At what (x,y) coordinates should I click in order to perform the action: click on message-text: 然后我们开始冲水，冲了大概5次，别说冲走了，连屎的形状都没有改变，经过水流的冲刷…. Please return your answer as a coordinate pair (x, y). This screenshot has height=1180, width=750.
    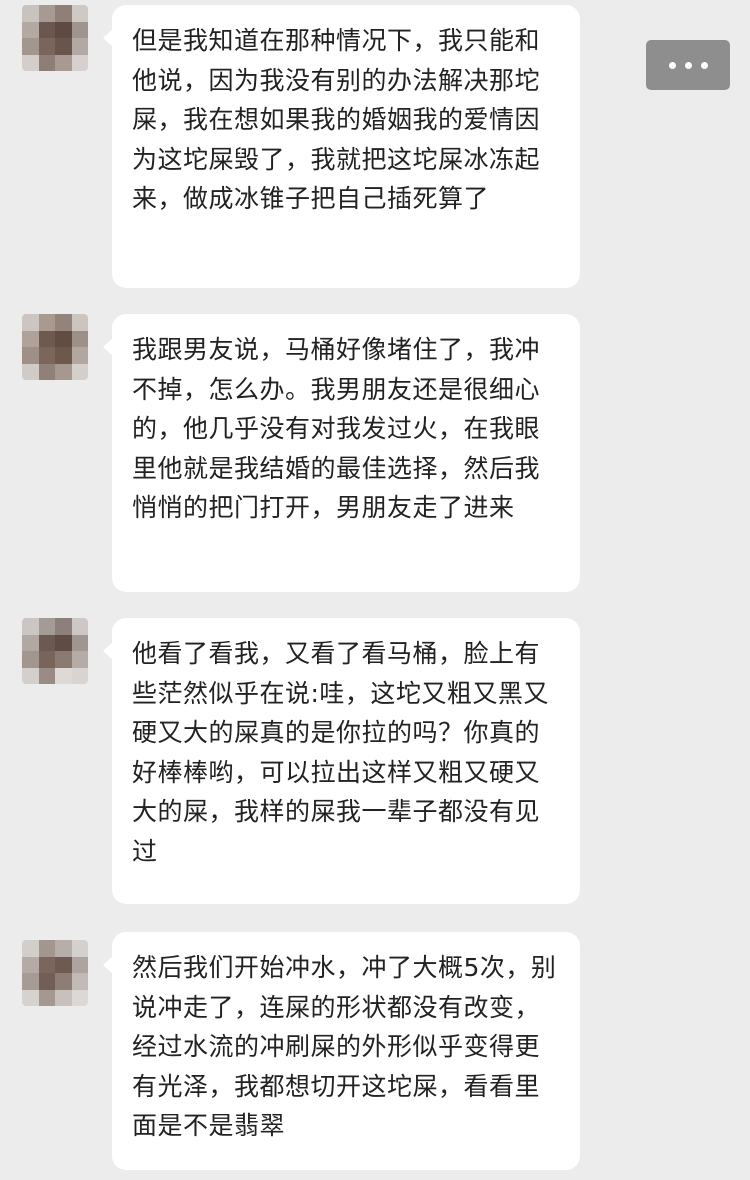
    Looking at the image, I should click on (344, 1046).